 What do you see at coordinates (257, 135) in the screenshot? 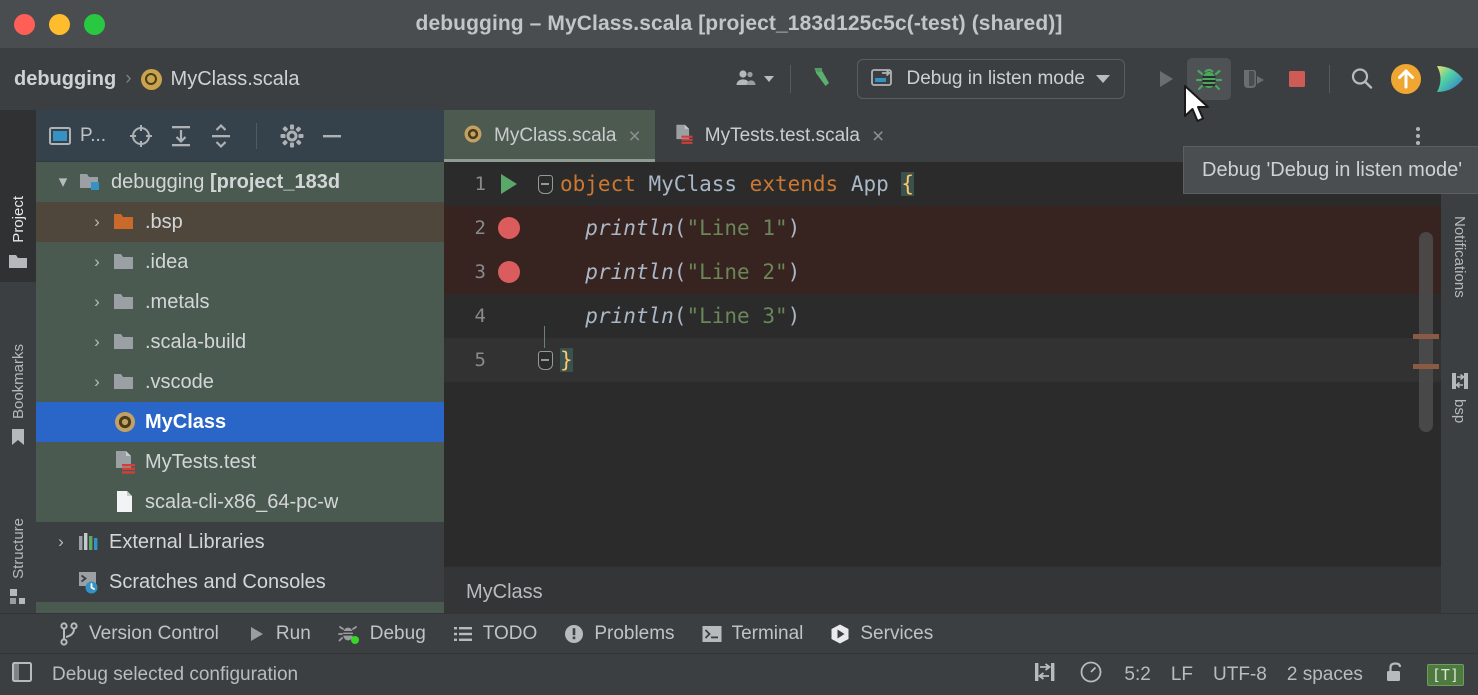
I see `panel-header-divider` at bounding box center [257, 135].